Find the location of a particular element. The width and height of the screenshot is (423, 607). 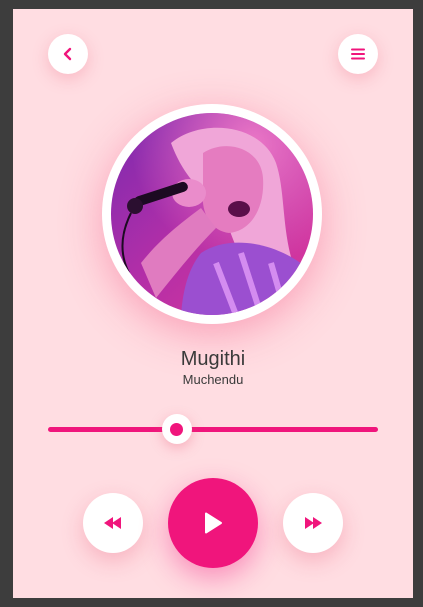

progress-slider-thumb is located at coordinates (176, 429).